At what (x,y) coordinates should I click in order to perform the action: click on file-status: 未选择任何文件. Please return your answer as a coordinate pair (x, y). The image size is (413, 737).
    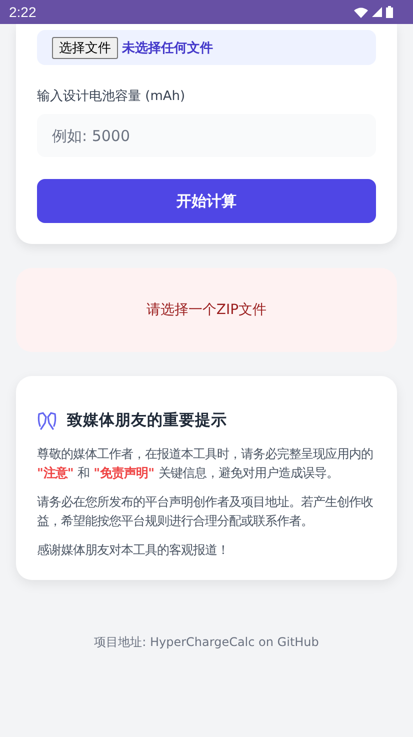
    Looking at the image, I should click on (167, 48).